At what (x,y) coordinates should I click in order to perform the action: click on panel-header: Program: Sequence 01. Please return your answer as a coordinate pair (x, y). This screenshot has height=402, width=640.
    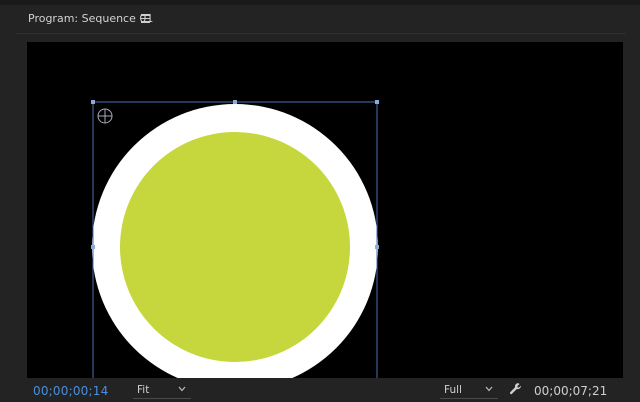
    Looking at the image, I should click on (321, 18).